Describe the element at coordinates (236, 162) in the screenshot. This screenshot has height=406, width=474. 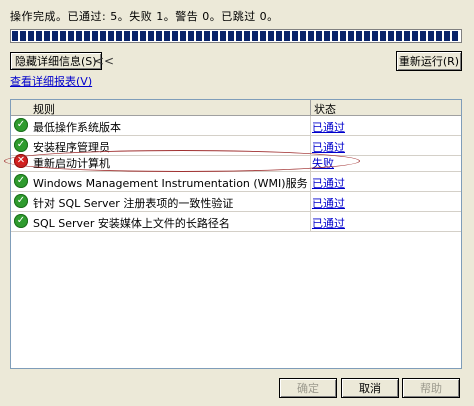
I see `table-row: ✕ 重新启动计算机 失败` at that location.